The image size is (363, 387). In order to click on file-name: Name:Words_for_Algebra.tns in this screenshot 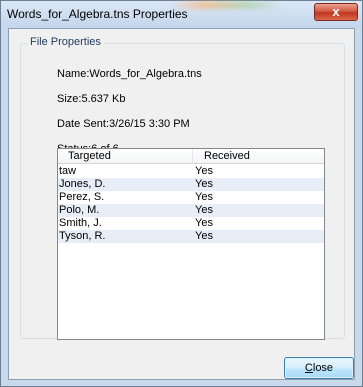, I will do `click(129, 74)`.